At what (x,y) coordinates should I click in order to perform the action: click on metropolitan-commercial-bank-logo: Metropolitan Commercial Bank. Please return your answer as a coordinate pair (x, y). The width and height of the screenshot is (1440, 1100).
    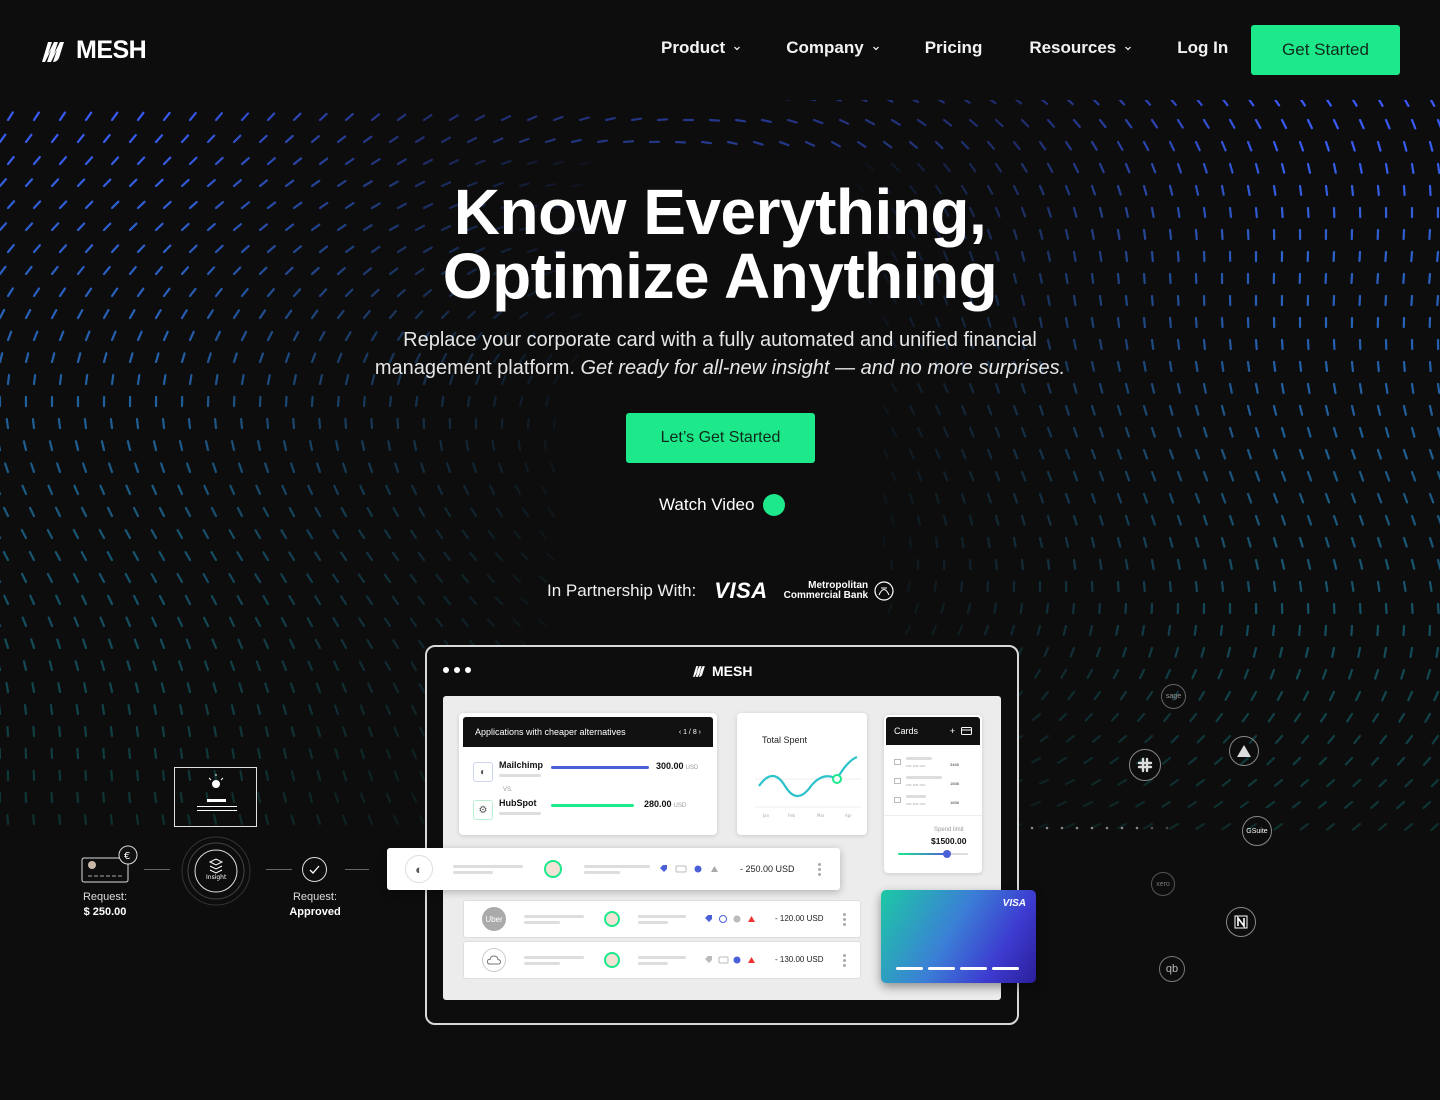
    Looking at the image, I should click on (840, 591).